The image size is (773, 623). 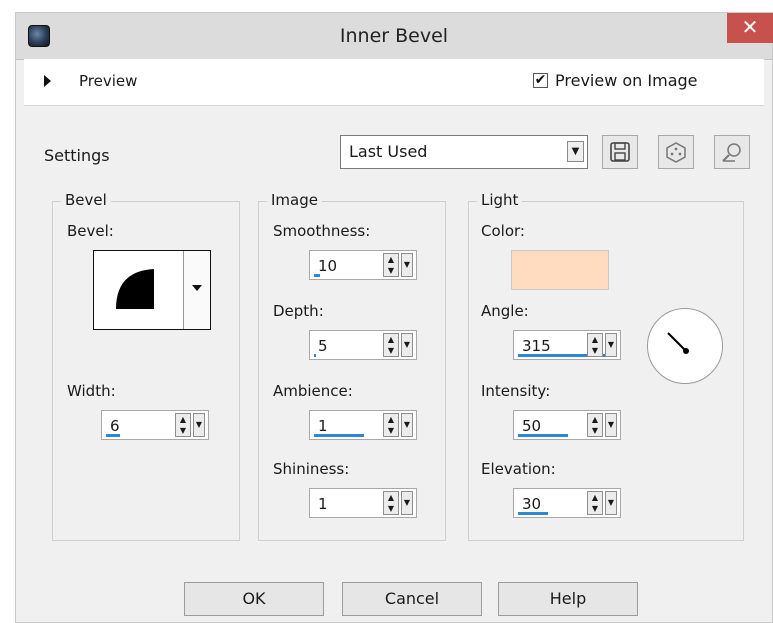 I want to click on shininess-up-down-arrows-icon: ▲ ▼, so click(x=391, y=503).